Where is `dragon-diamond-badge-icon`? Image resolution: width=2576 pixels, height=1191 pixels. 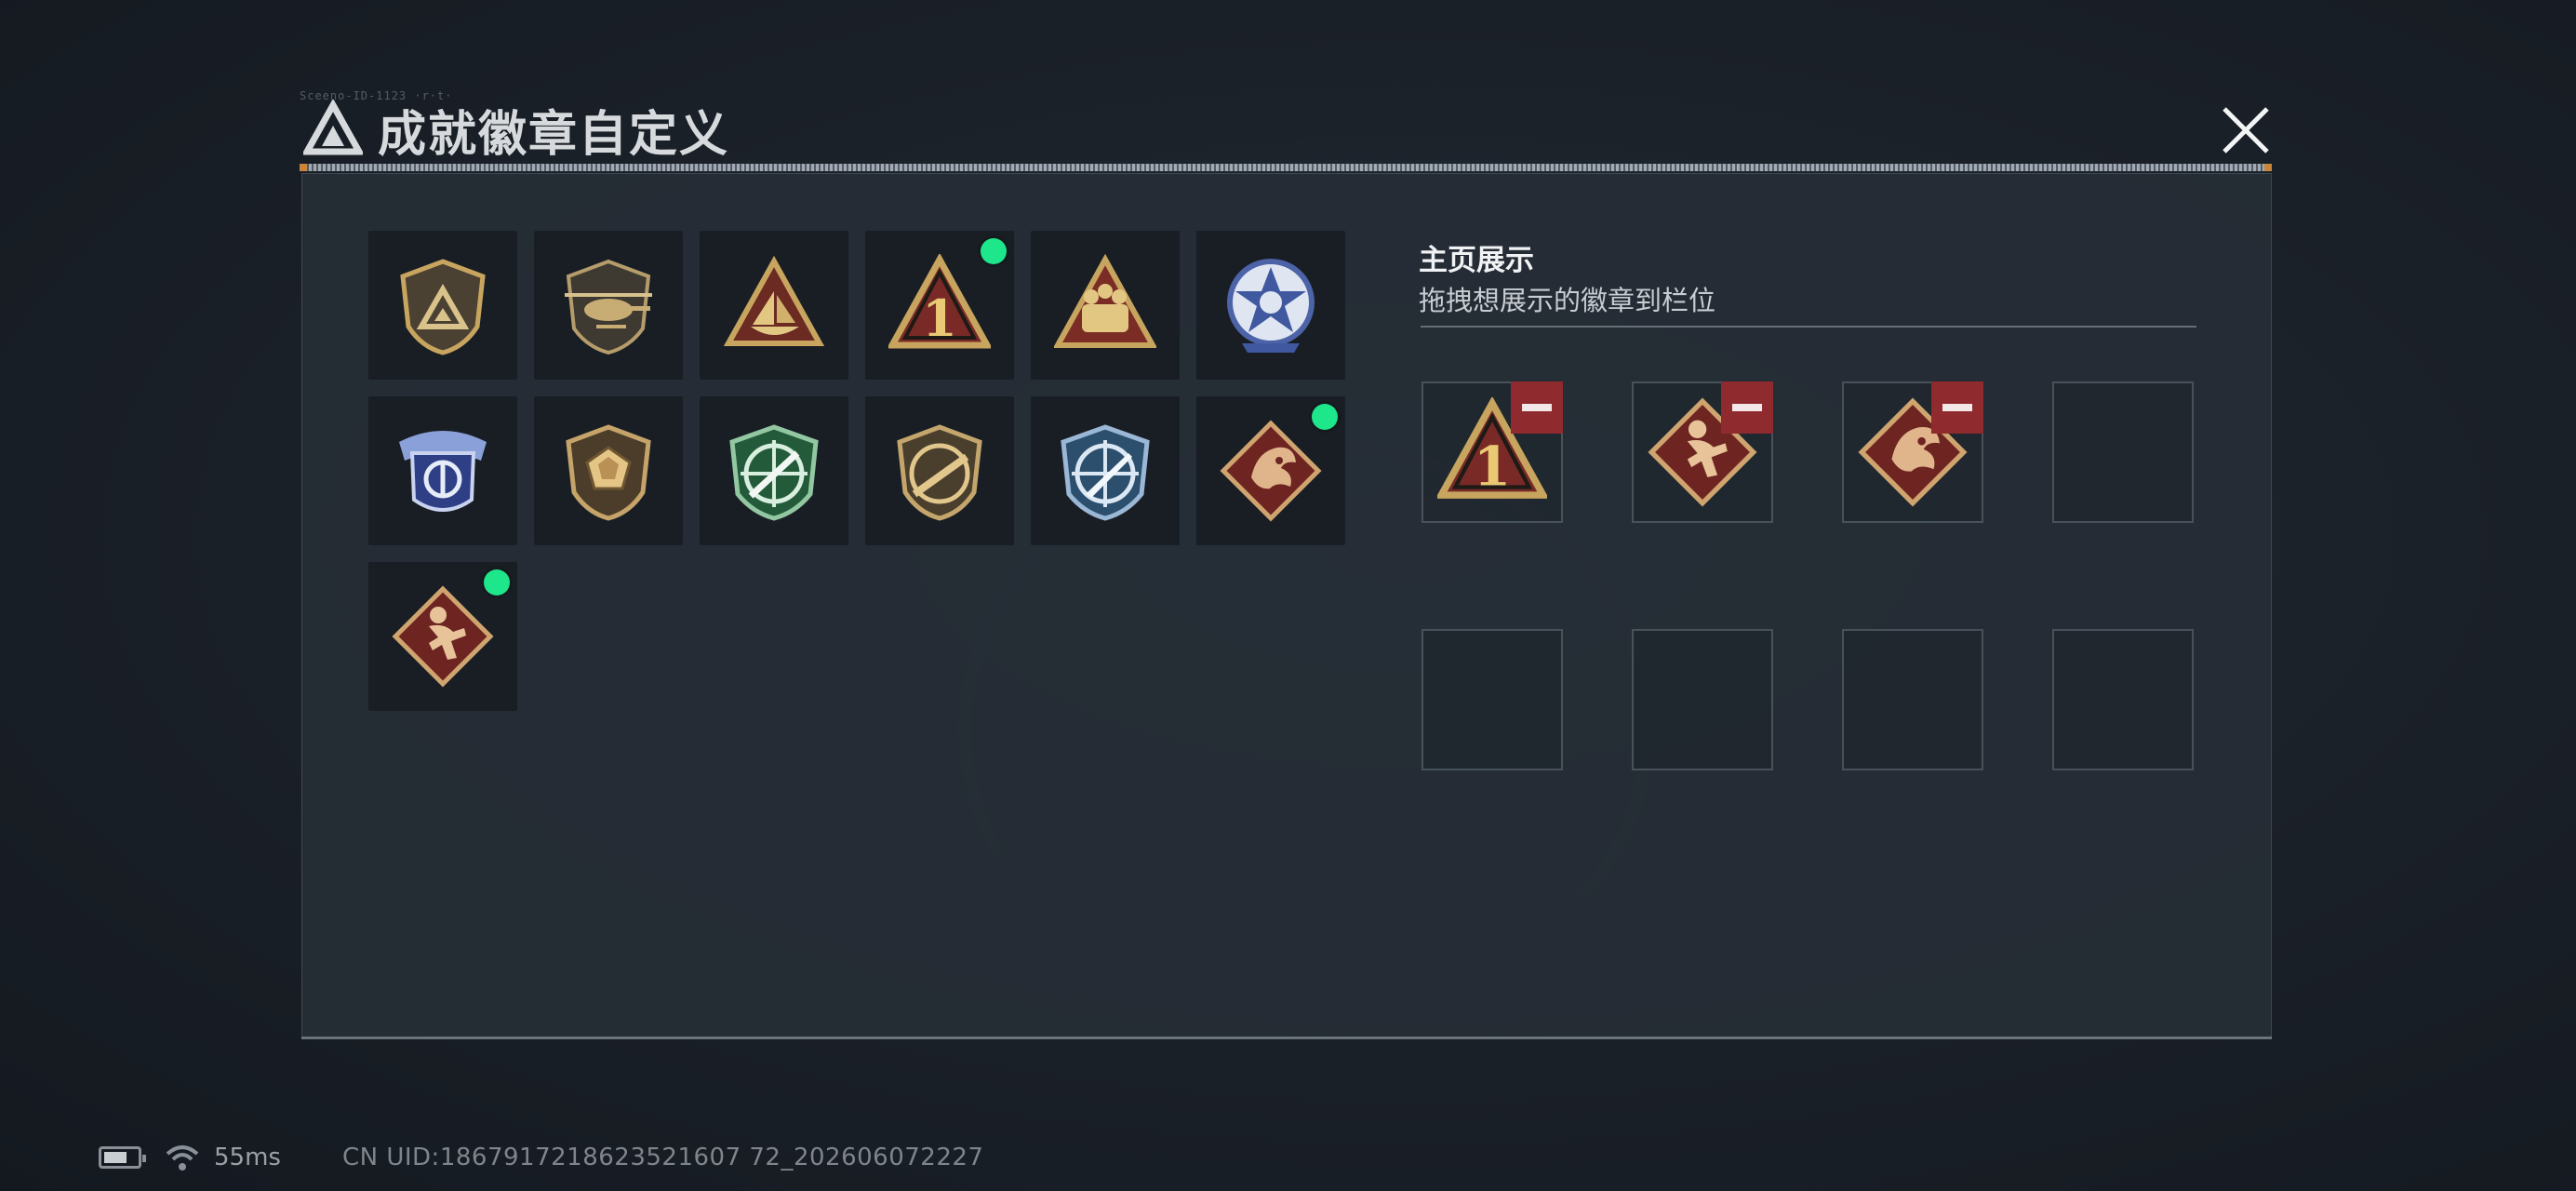
dragon-diamond-badge-icon is located at coordinates (1271, 471).